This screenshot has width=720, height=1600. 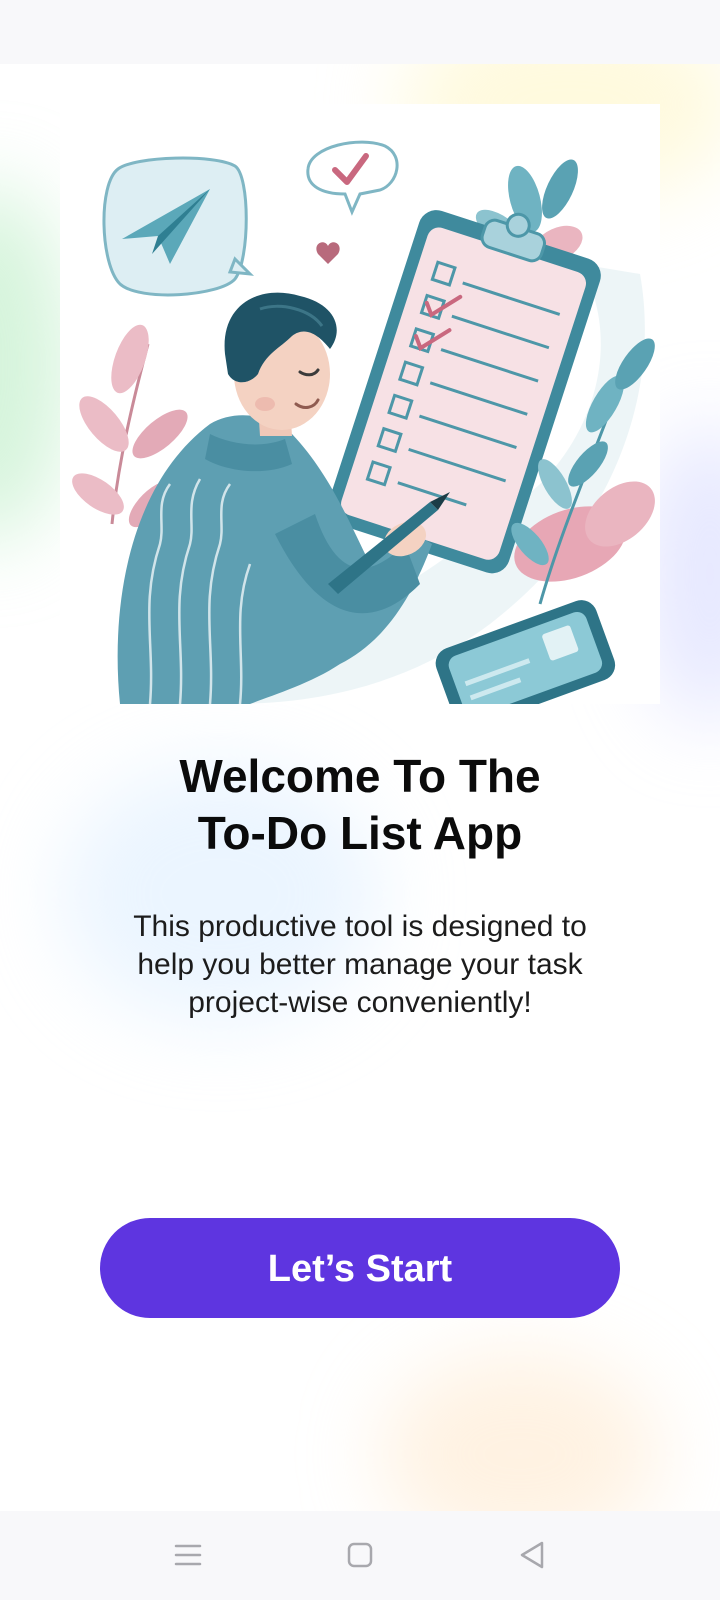 What do you see at coordinates (328, 253) in the screenshot?
I see `heart-icon` at bounding box center [328, 253].